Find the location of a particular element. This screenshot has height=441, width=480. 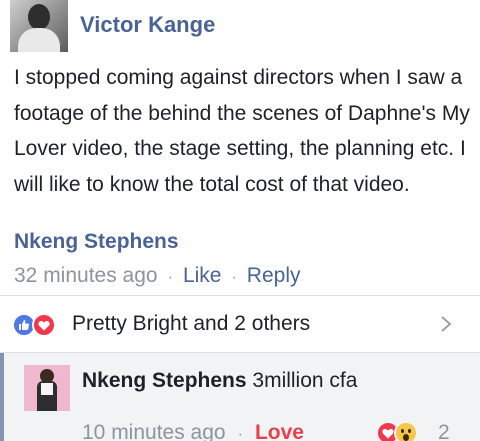

reply-meta-row: 10 minutes ago · Love is located at coordinates (193, 430).